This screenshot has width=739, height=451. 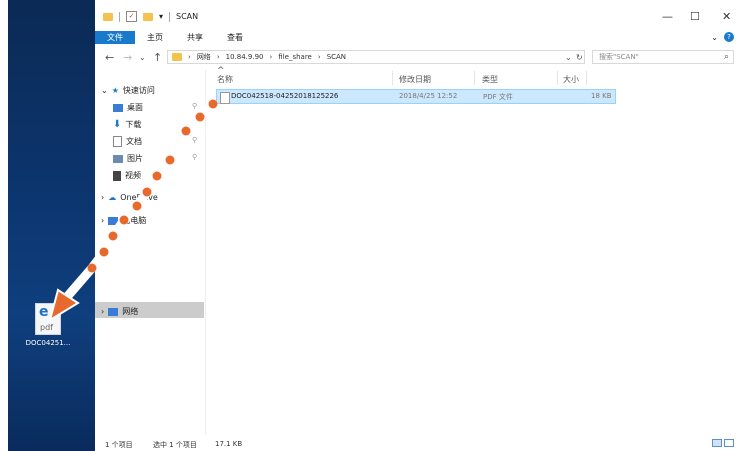 What do you see at coordinates (117, 175) in the screenshot?
I see `video-icon` at bounding box center [117, 175].